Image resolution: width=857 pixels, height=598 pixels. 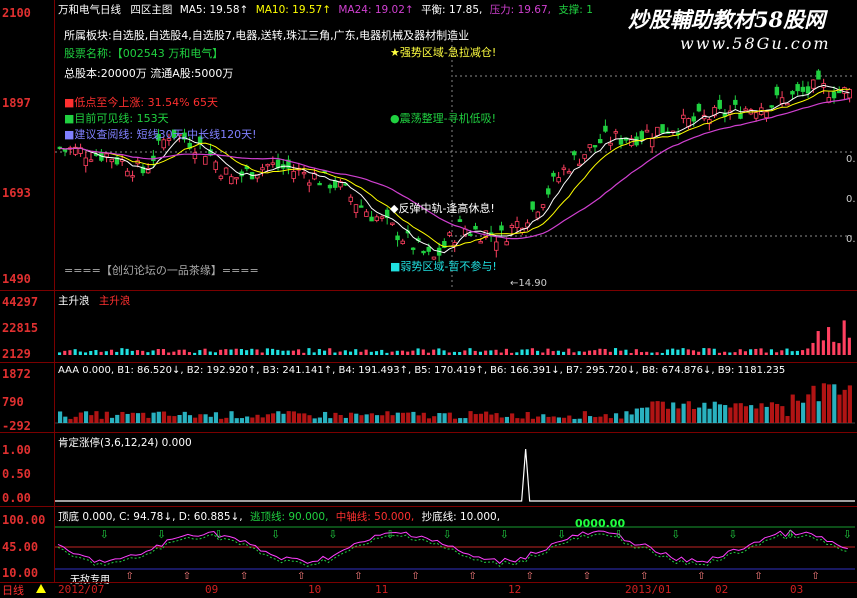 What do you see at coordinates (375, 517) in the screenshot?
I see `mid-line-label: 中轴线: 50.000,` at bounding box center [375, 517].